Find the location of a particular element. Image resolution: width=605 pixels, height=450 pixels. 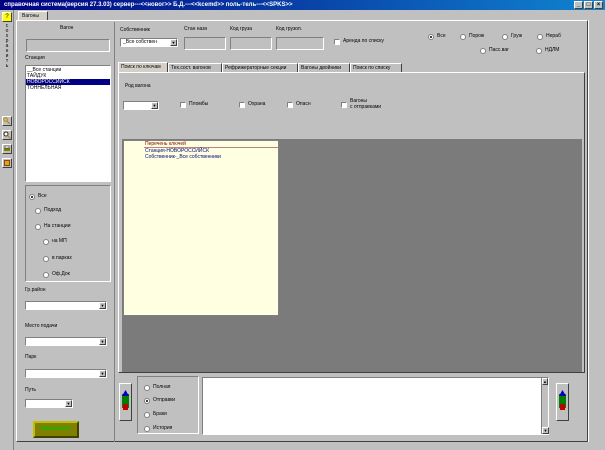

radio-state-passenger is located at coordinates (483, 51).